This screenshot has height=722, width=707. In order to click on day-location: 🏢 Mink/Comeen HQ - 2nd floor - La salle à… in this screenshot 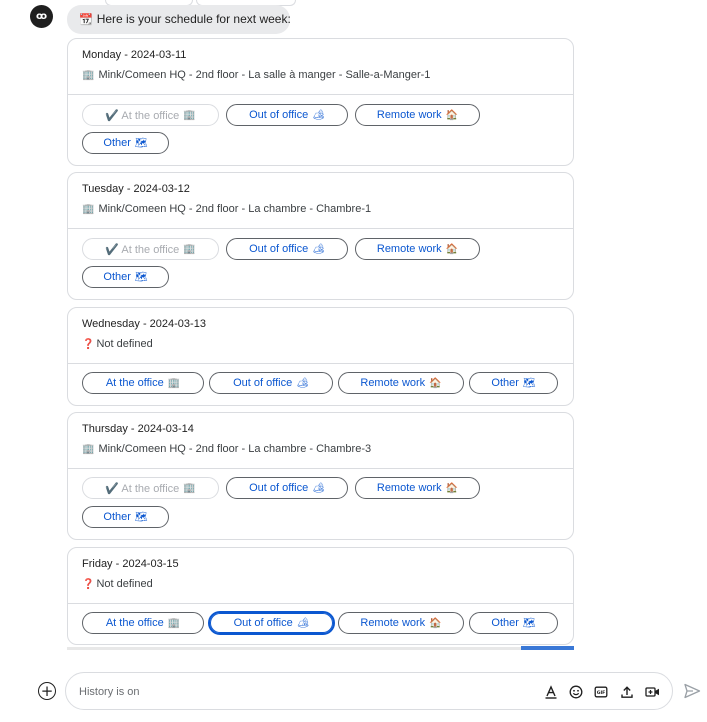, I will do `click(256, 75)`.